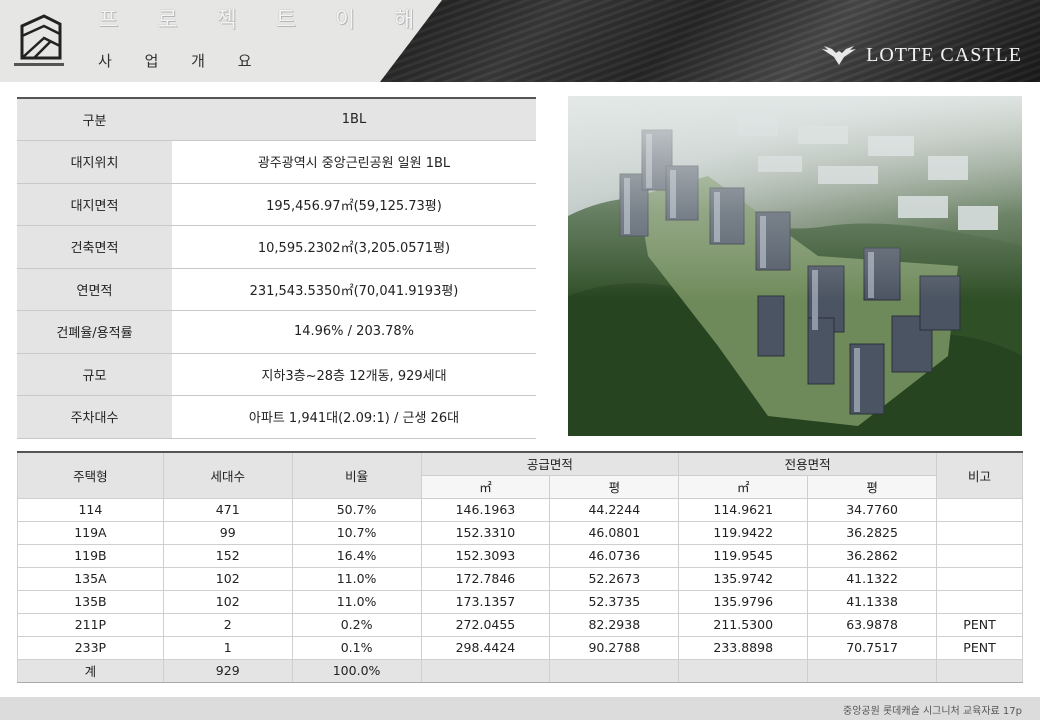  What do you see at coordinates (90, 601) in the screenshot?
I see `cell-unit-type: 135B` at bounding box center [90, 601].